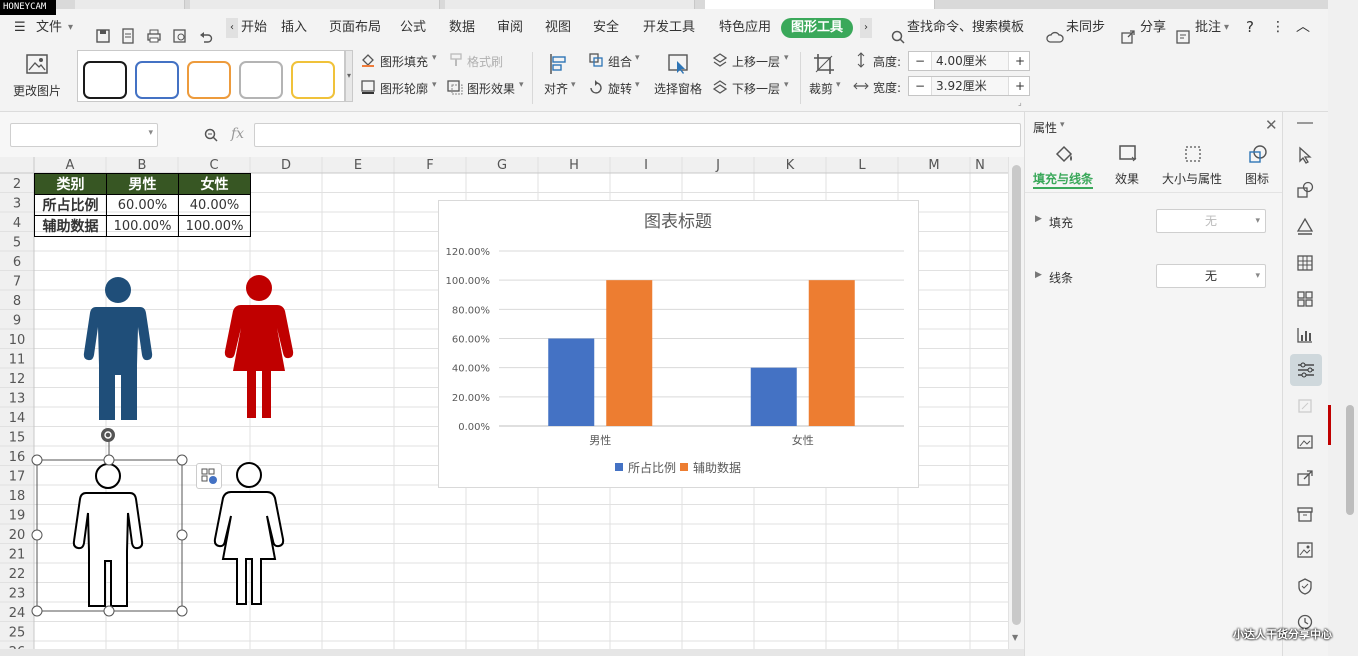  What do you see at coordinates (491, 88) in the screenshot?
I see `shape-effect-button: 图形效果` at bounding box center [491, 88].